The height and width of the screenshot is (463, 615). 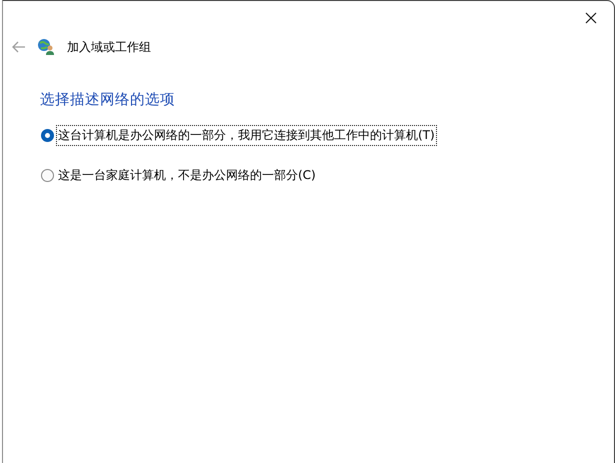 I want to click on page-heading: 选择描述网络的选项, so click(x=108, y=100).